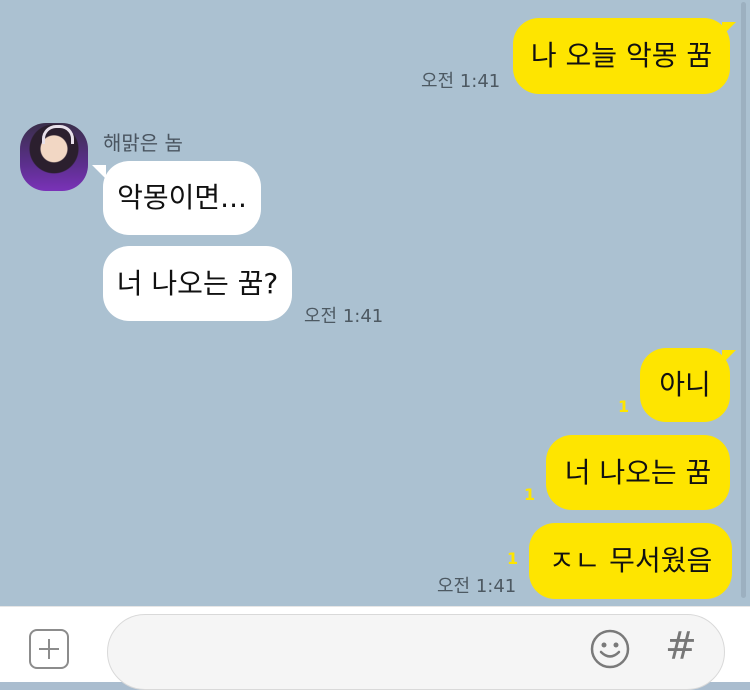  I want to click on sender-name: 해맑은 놈, so click(143, 143).